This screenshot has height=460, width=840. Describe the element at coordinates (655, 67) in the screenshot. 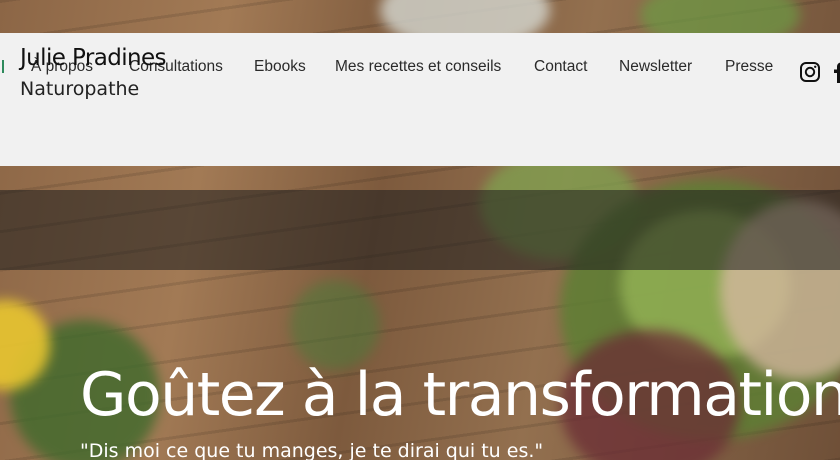

I see `nav-item-newsletter: Newsletter` at that location.